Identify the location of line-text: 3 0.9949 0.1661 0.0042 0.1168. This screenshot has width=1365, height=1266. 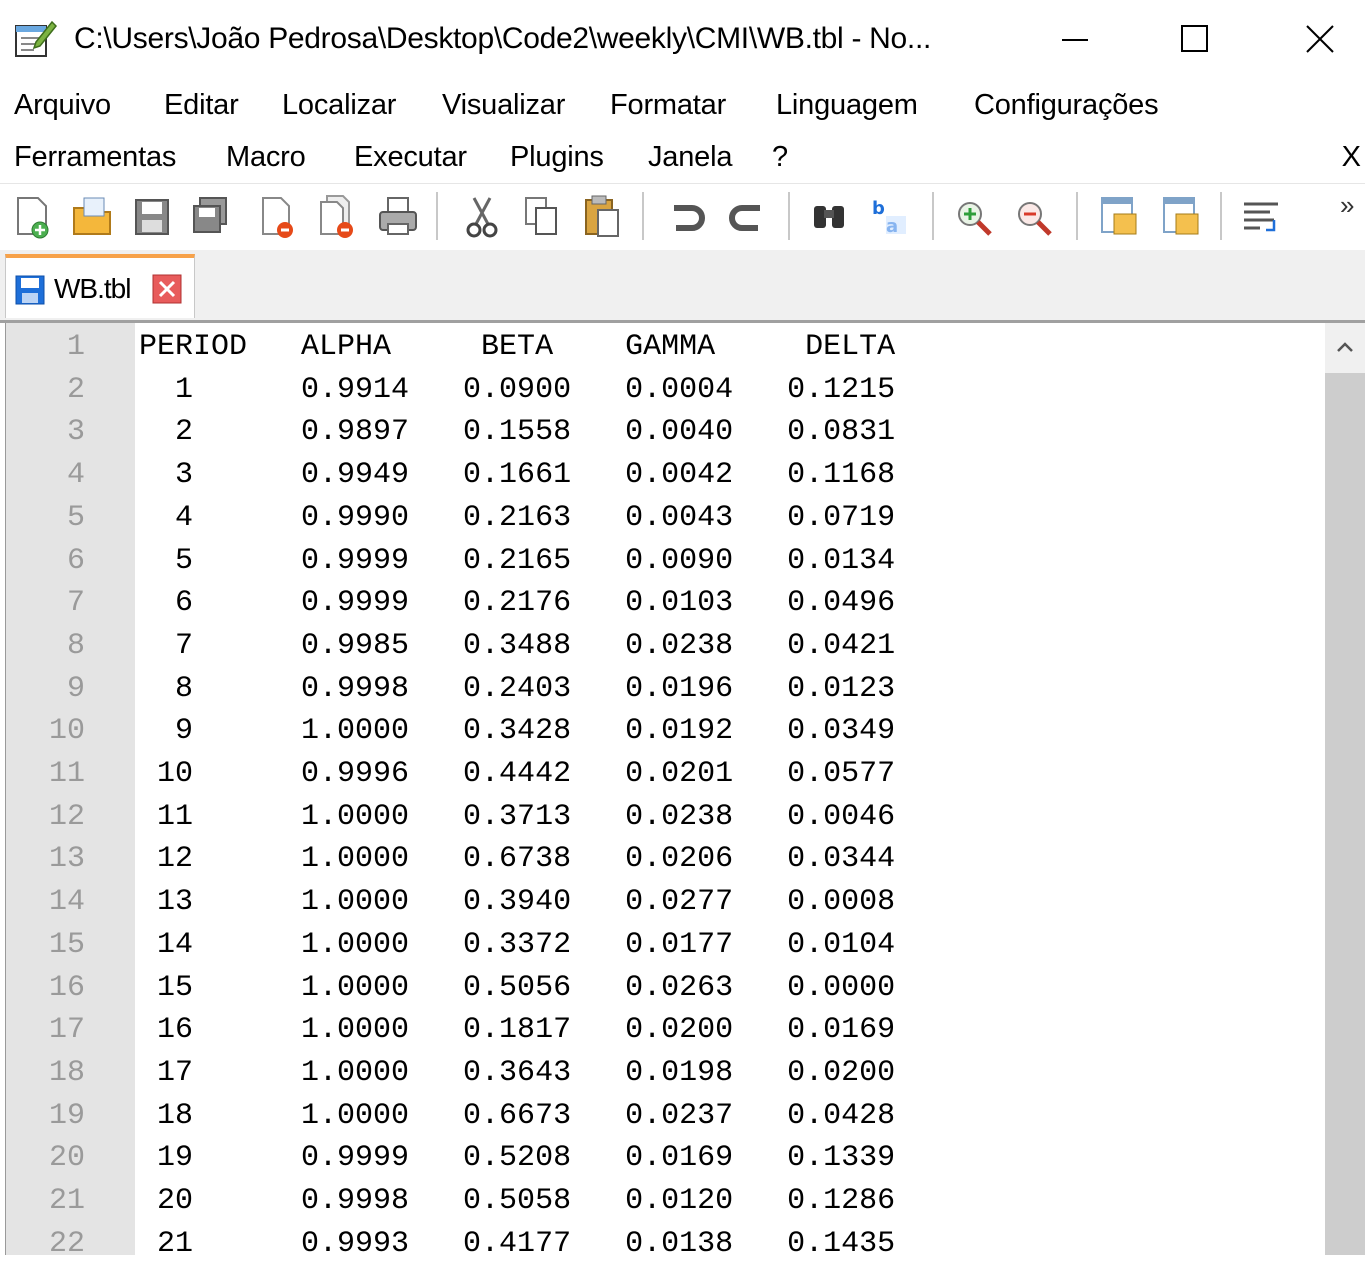
(517, 475).